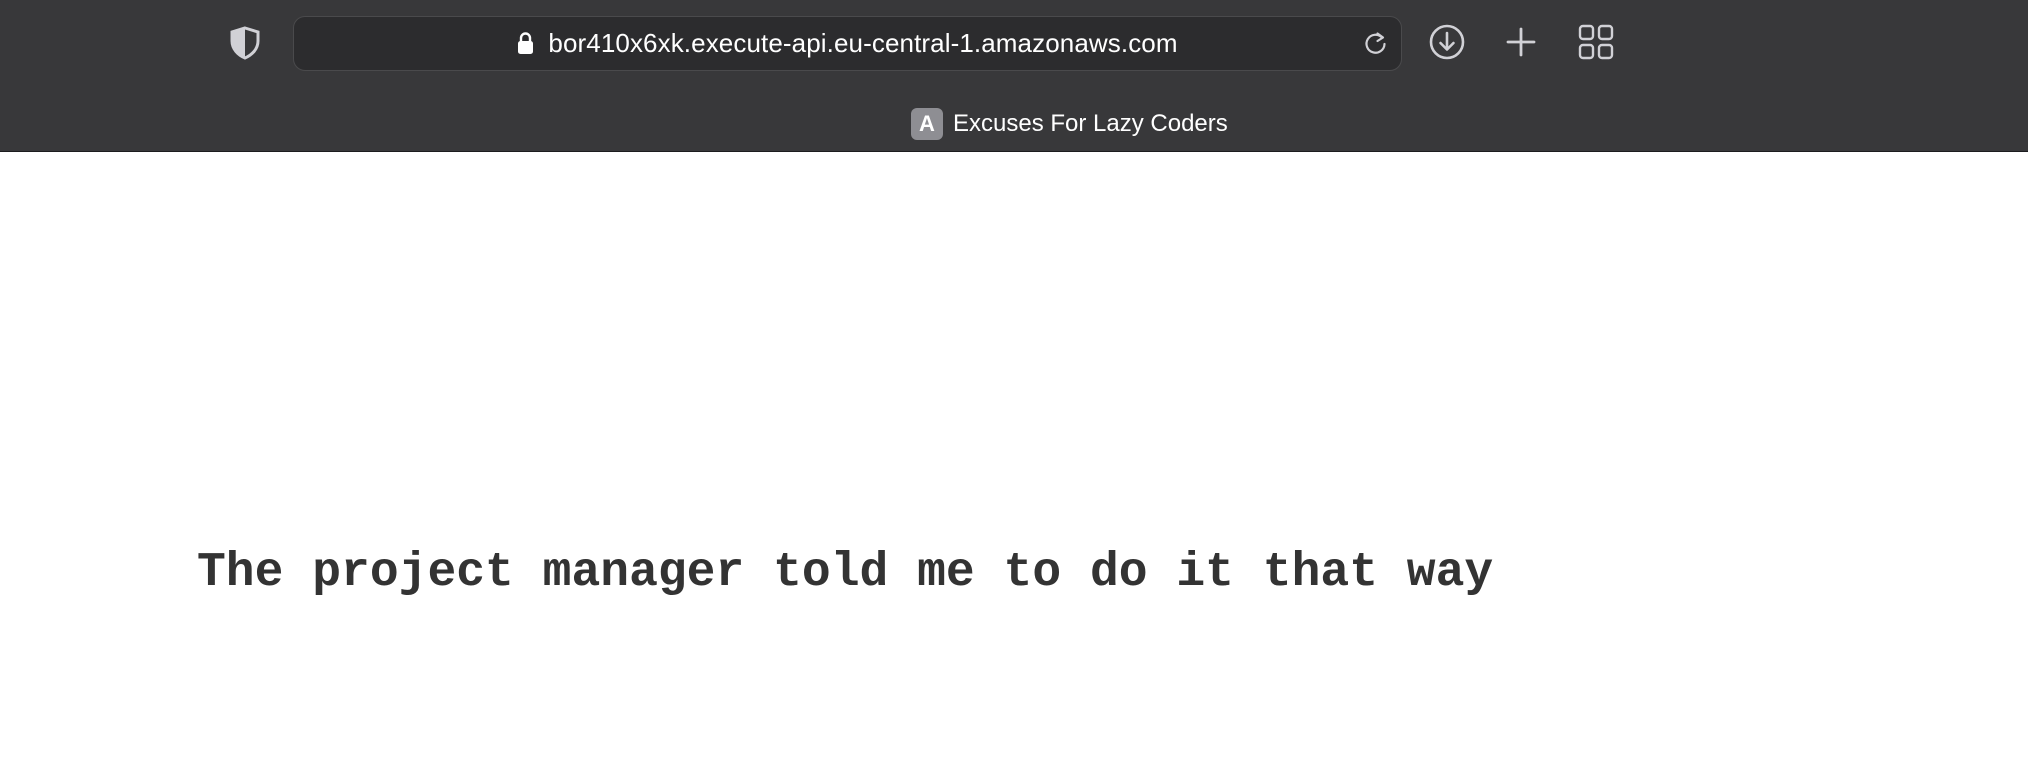  Describe the element at coordinates (1596, 42) in the screenshot. I see `grid-icon` at that location.